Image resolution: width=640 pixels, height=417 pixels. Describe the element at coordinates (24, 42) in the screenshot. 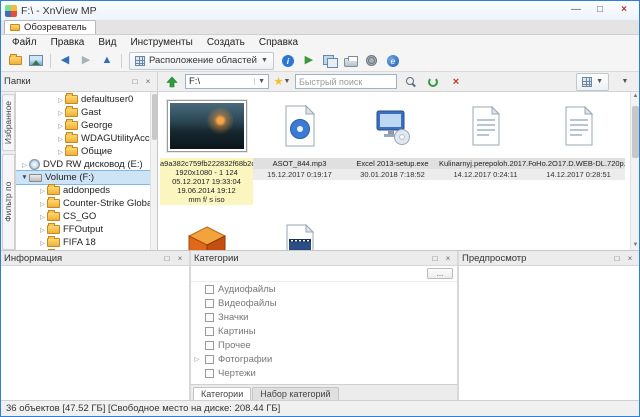

I see `menu-file: Файл` at that location.